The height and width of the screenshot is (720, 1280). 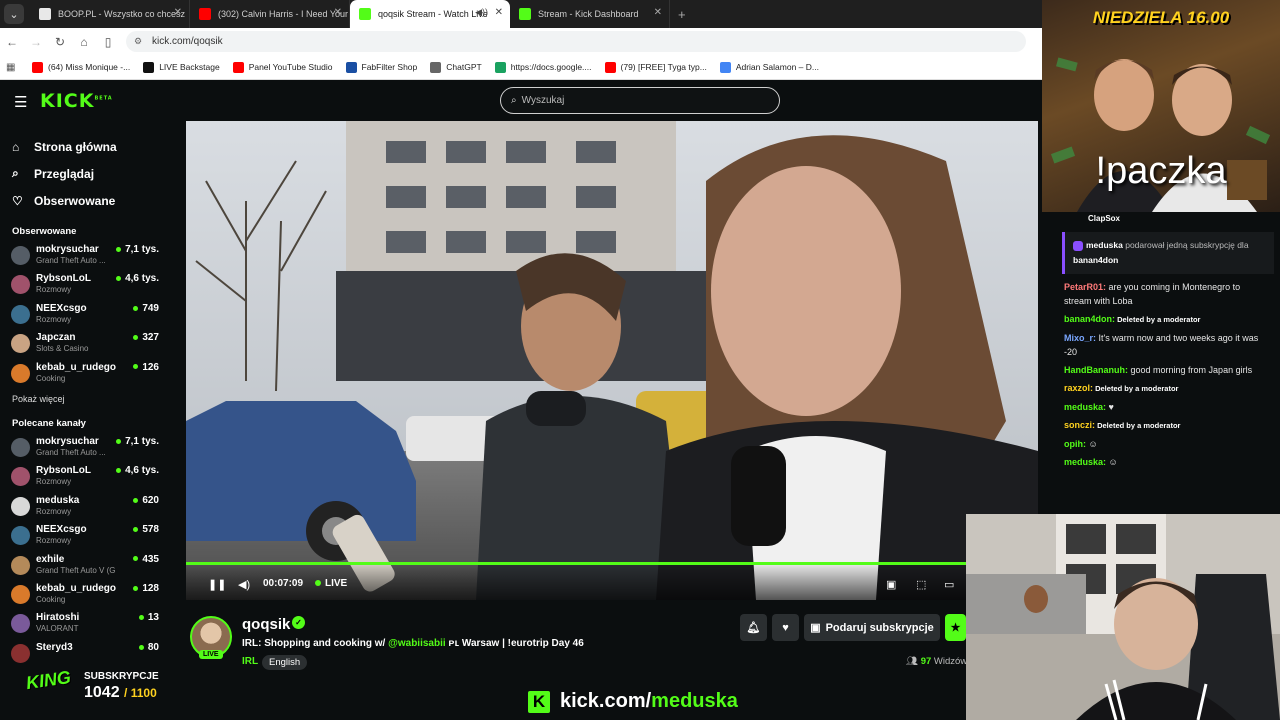 I want to click on site-info-icon: ⚙, so click(x=141, y=41).